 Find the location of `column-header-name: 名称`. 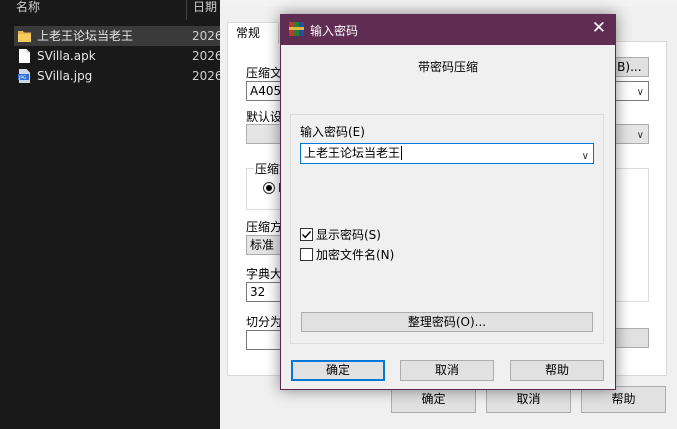

column-header-name: 名称 is located at coordinates (28, 10).